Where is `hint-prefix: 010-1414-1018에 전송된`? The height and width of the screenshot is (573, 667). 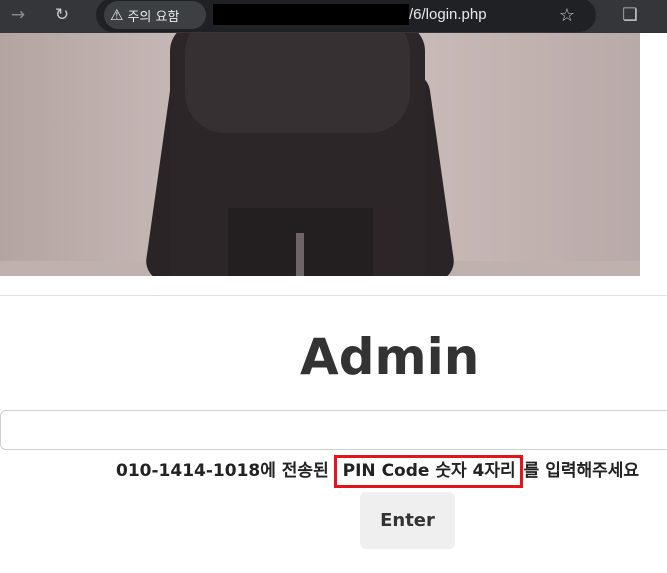 hint-prefix: 010-1414-1018에 전송된 is located at coordinates (222, 471).